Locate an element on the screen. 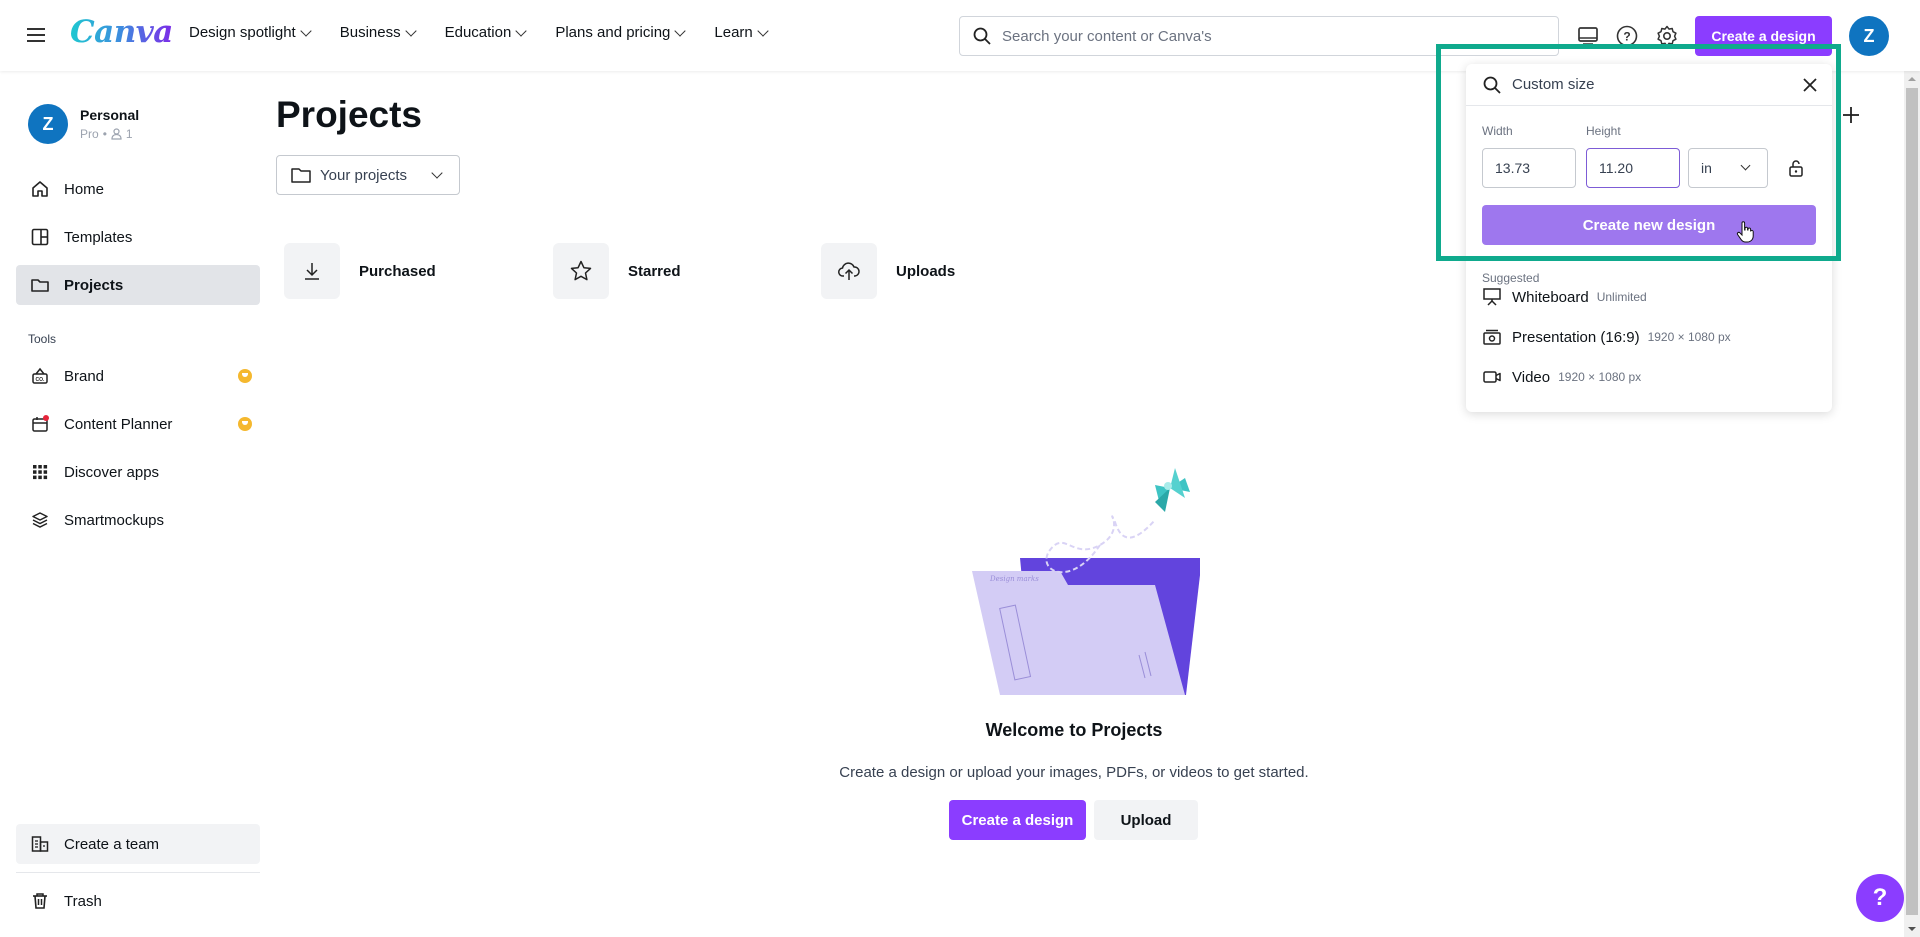 The width and height of the screenshot is (1920, 937). layers-icon is located at coordinates (40, 520).